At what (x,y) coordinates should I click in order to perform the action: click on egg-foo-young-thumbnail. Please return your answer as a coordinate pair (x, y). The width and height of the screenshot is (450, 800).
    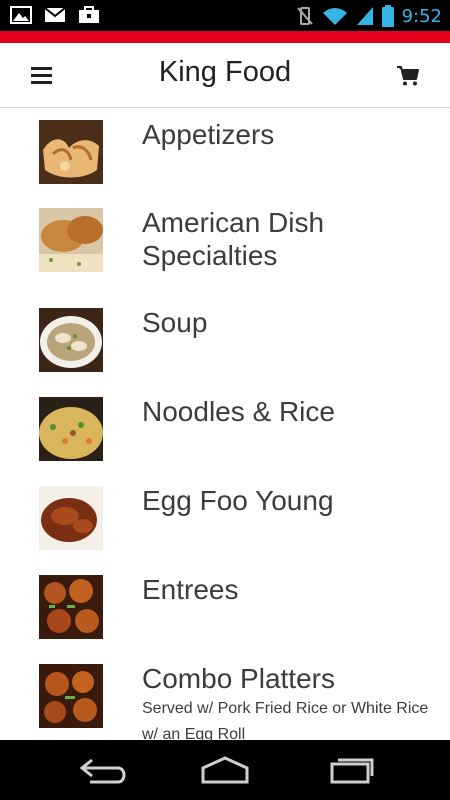
    Looking at the image, I should click on (71, 518).